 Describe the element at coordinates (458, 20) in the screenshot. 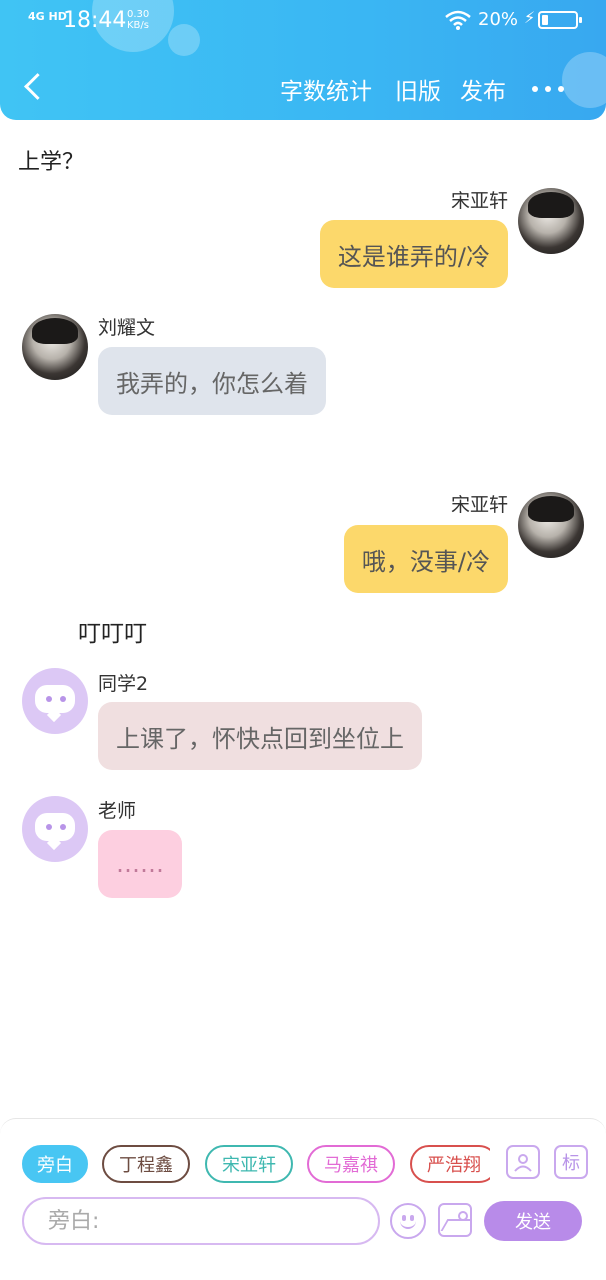

I see `wifi-icon` at that location.